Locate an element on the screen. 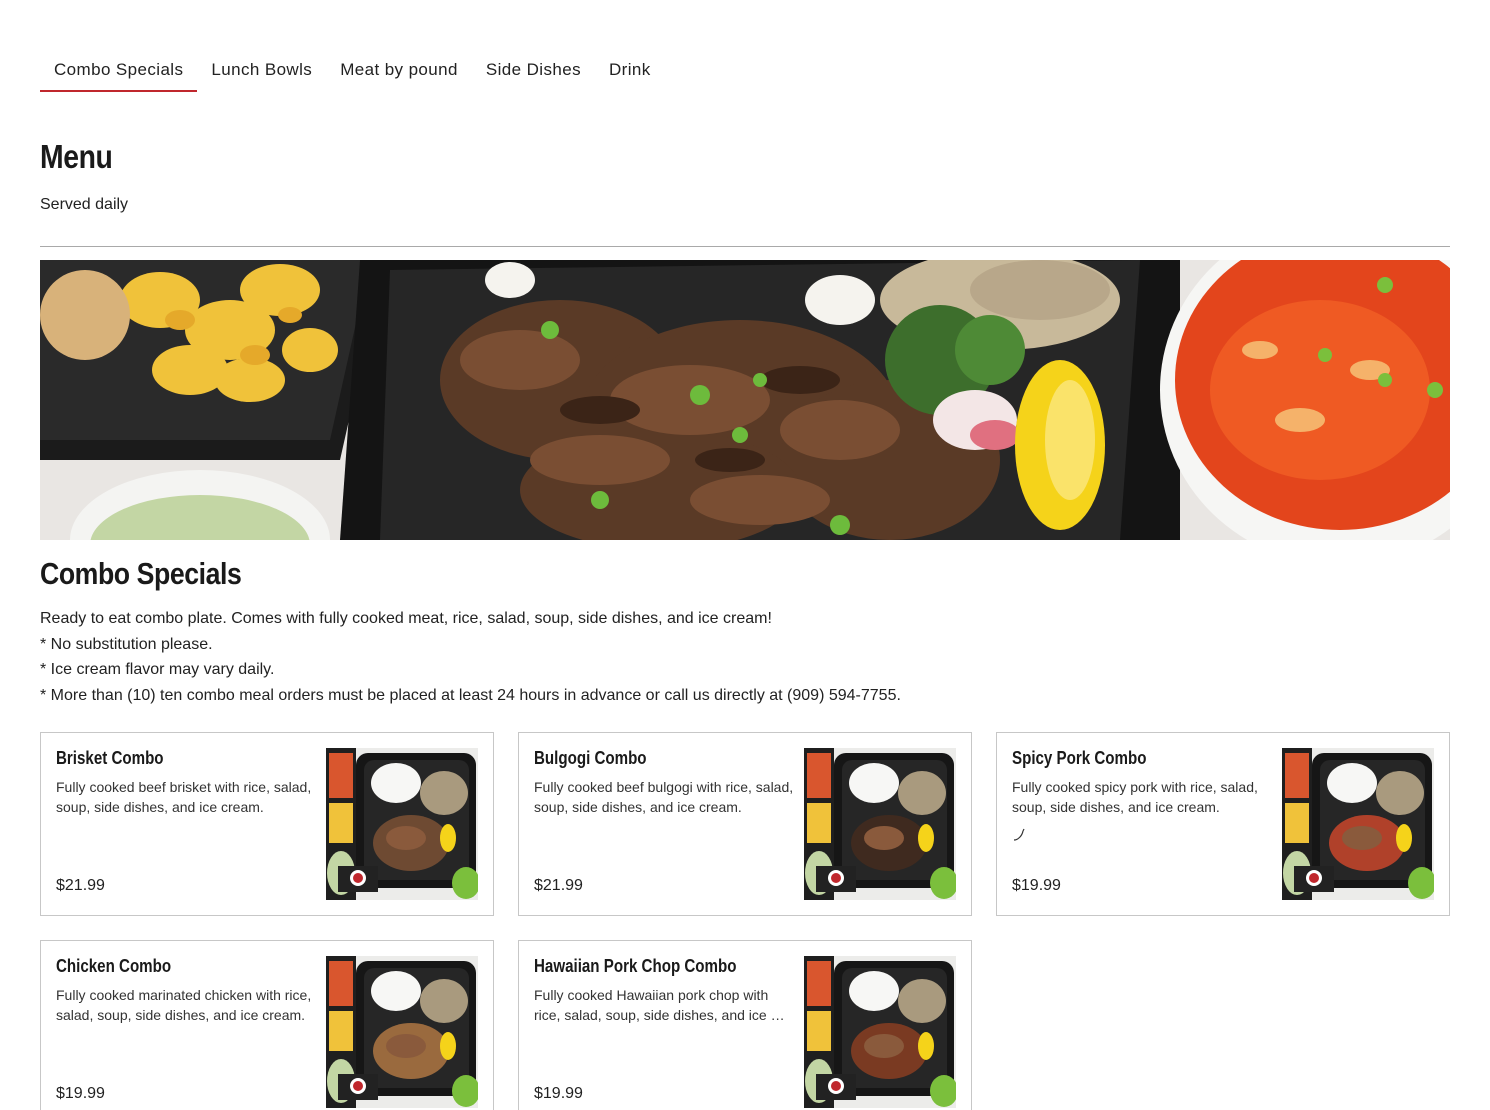 The width and height of the screenshot is (1490, 1110). page-title: Menu is located at coordinates (76, 156).